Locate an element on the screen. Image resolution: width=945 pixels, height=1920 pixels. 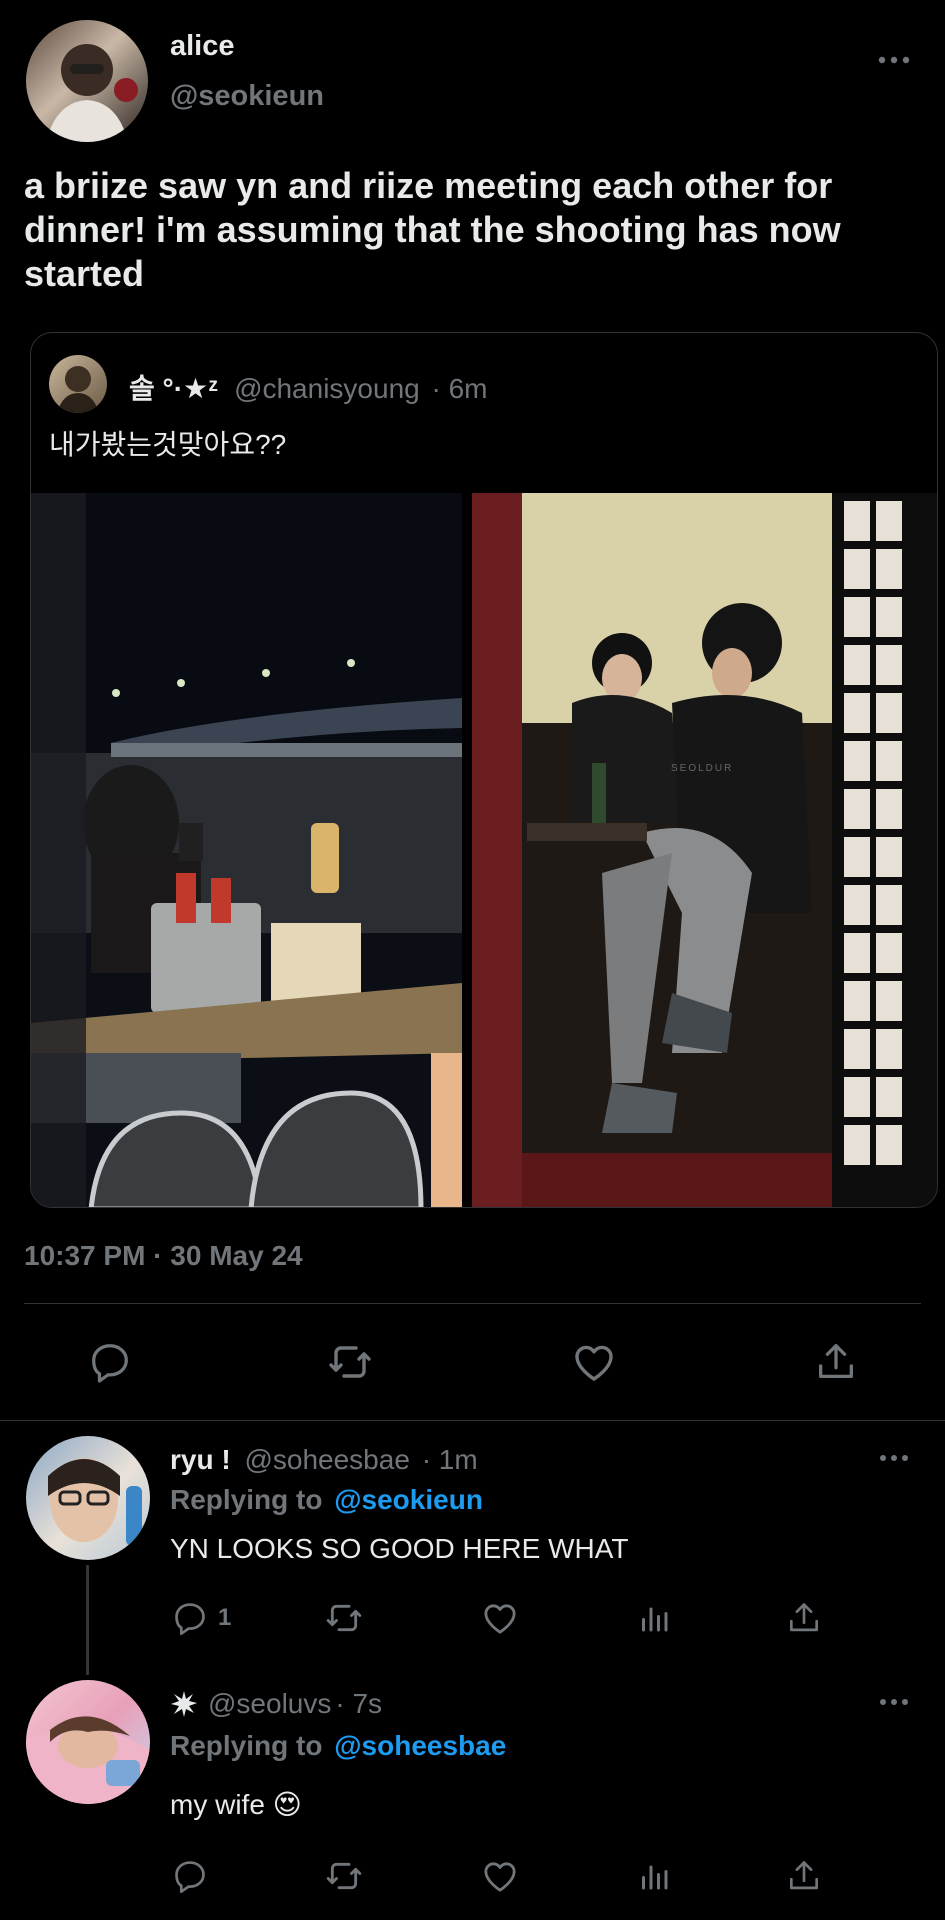
sparkle-icon is located at coordinates (184, 1704).